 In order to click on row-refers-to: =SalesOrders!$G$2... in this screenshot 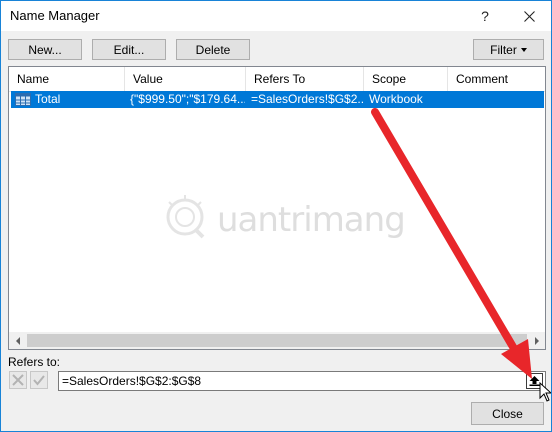, I will do `click(307, 99)`.